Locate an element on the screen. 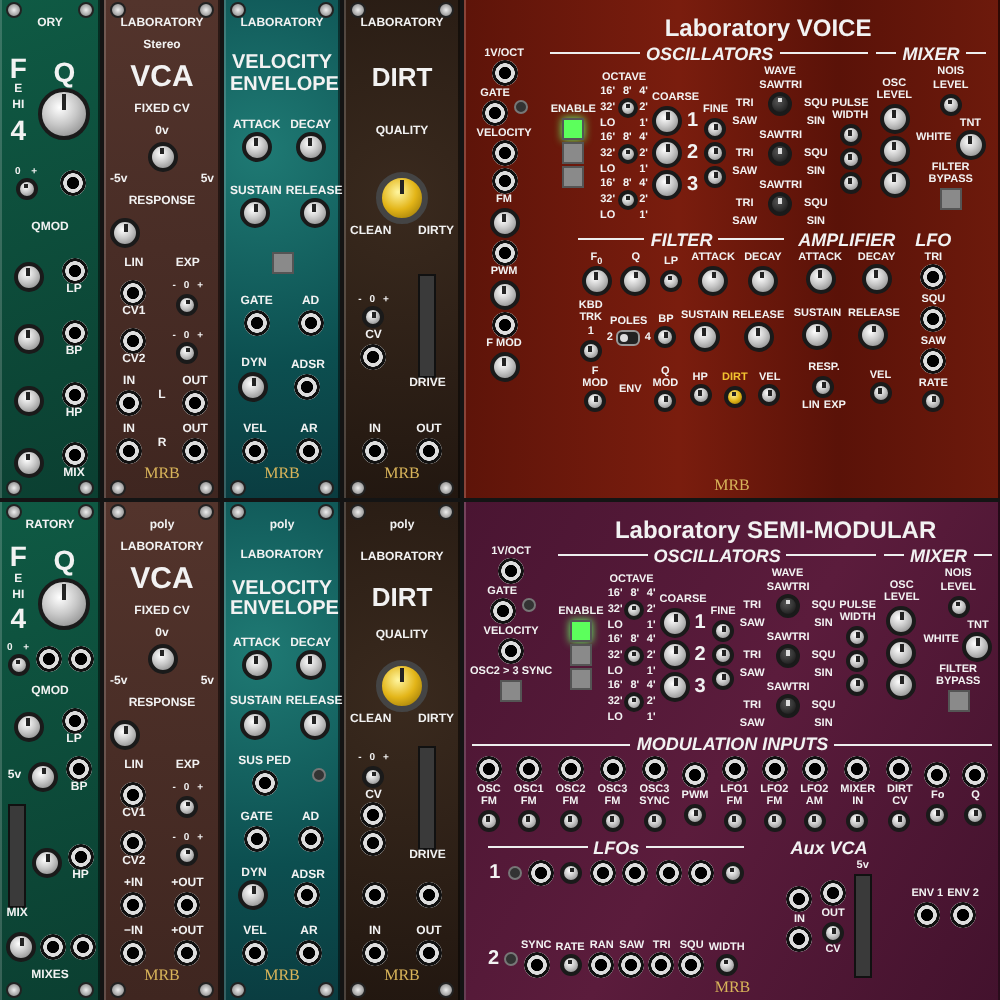  section-title: LFOs is located at coordinates (616, 847).